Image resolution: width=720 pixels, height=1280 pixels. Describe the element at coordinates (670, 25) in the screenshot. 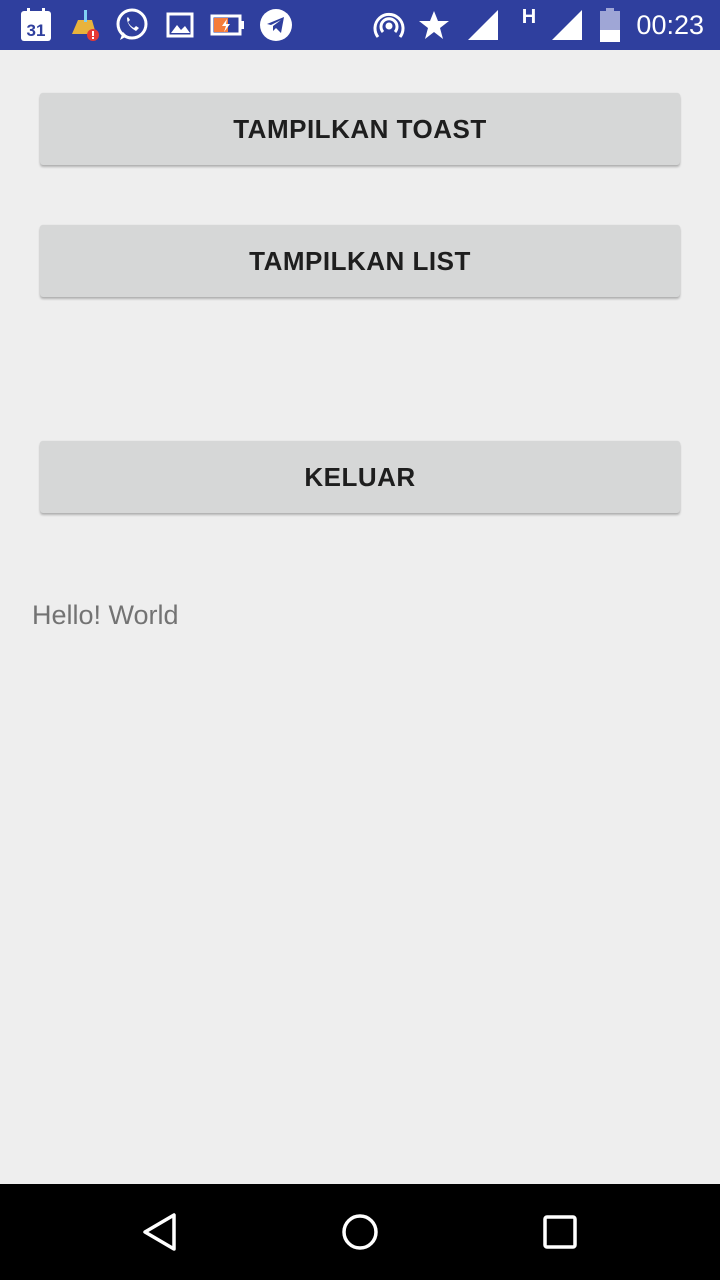

I see `status-time: 00:23` at that location.